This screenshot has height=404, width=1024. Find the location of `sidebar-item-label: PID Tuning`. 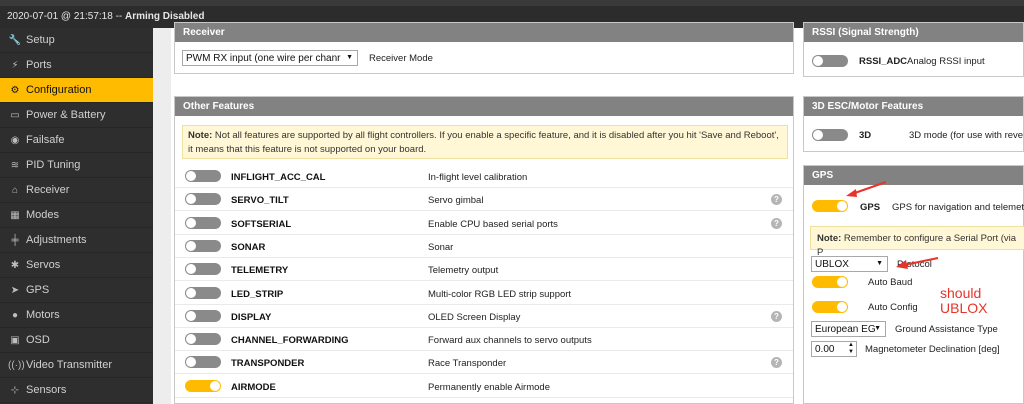

sidebar-item-label: PID Tuning is located at coordinates (53, 165).